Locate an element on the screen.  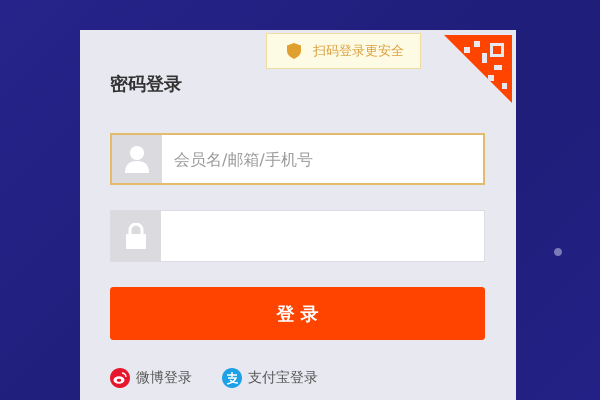
alipay-logo-icon is located at coordinates (232, 378).